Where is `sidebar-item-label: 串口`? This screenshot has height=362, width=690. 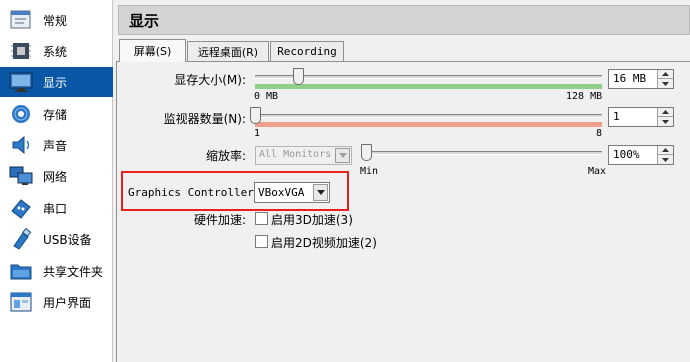 sidebar-item-label: 串口 is located at coordinates (55, 208).